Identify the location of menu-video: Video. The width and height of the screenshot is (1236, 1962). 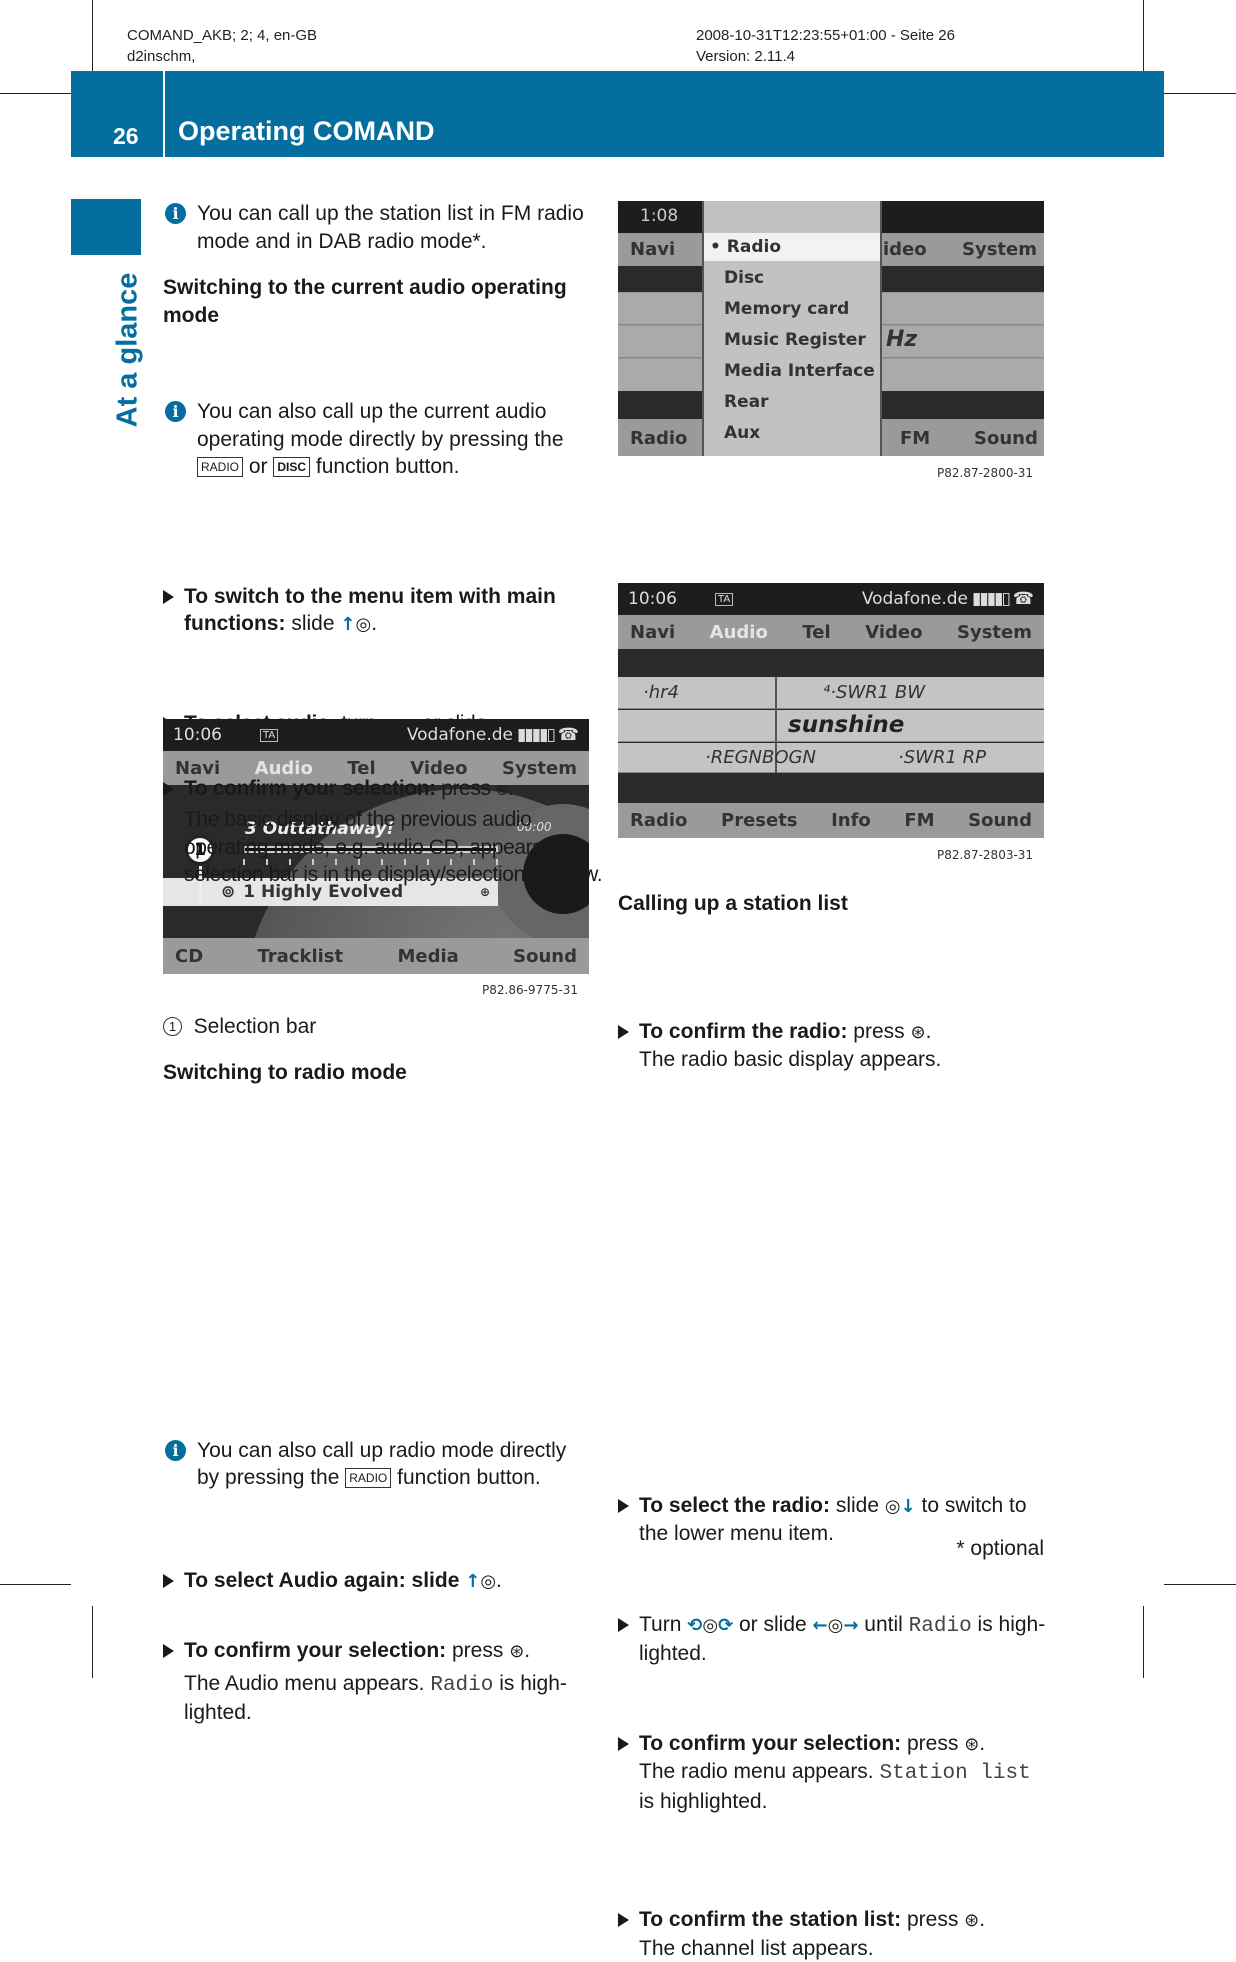
(893, 632).